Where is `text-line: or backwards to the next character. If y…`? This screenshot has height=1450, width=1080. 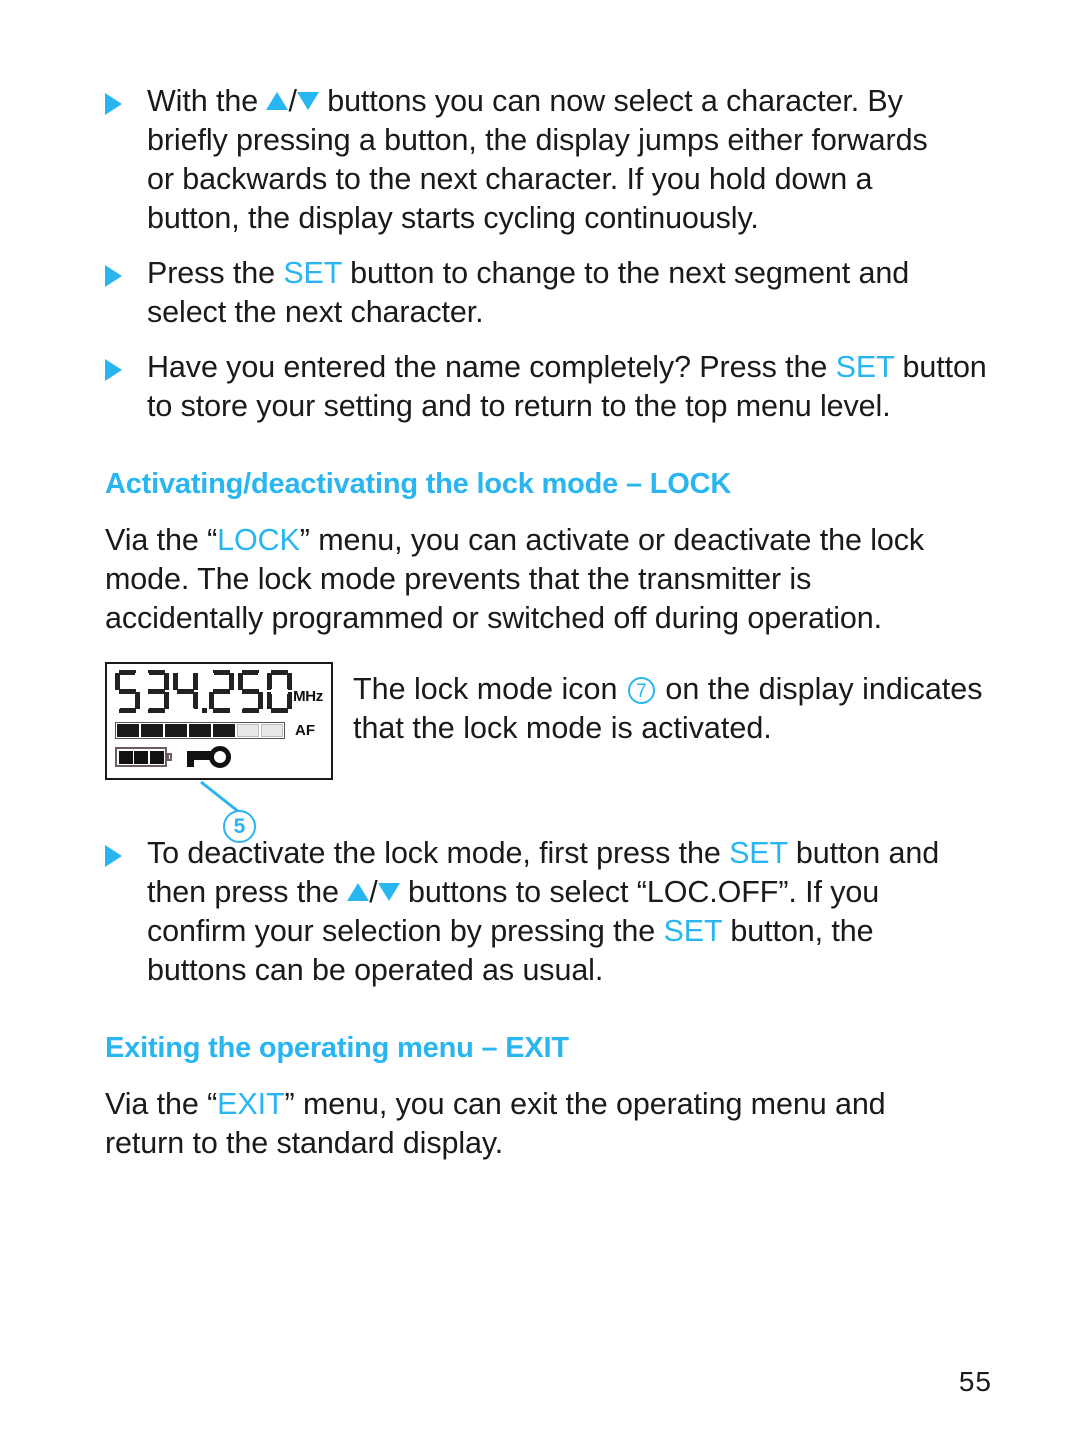
text-line: or backwards to the next character. If y… is located at coordinates (510, 179).